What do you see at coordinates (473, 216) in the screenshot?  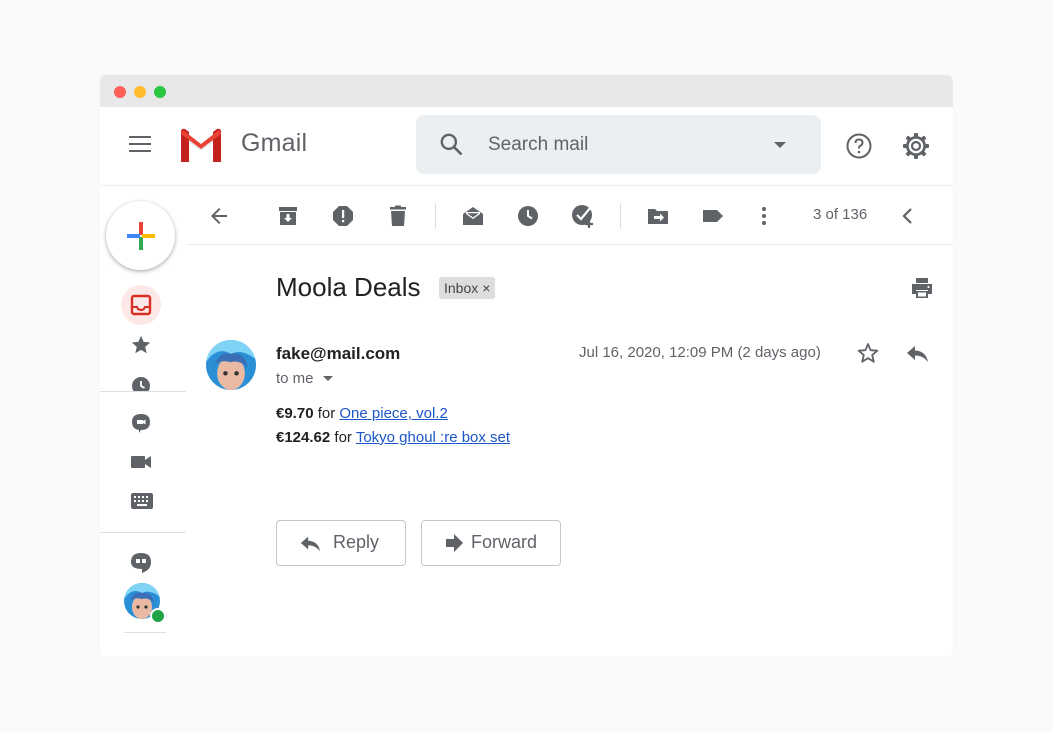 I see `mark-unread-icon` at bounding box center [473, 216].